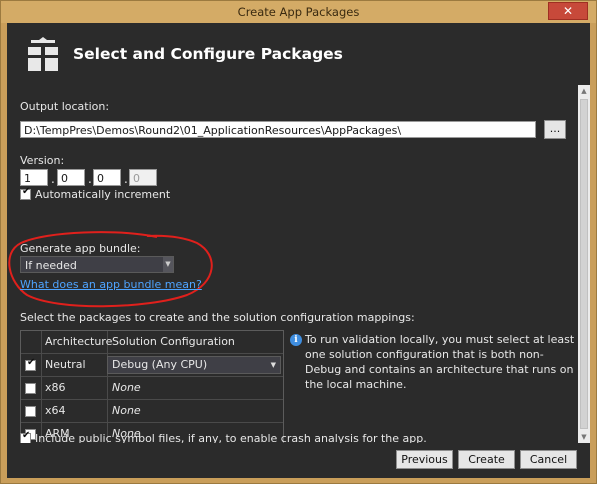 This screenshot has width=597, height=484. I want to click on architecture-cell: Neutral, so click(65, 364).